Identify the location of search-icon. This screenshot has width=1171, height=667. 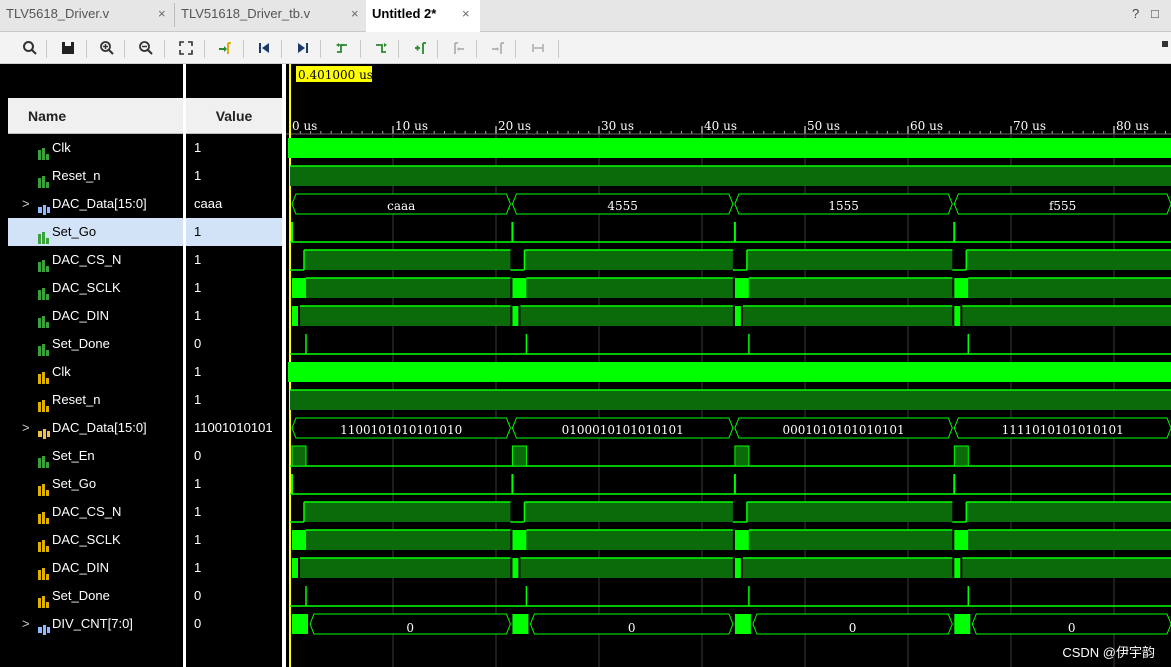
(30, 48).